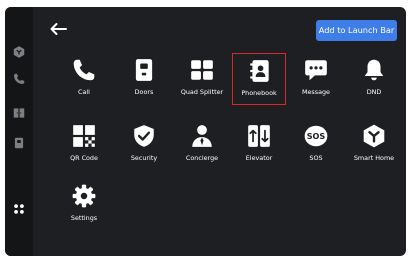 The width and height of the screenshot is (410, 259). I want to click on square-icon, so click(19, 143).